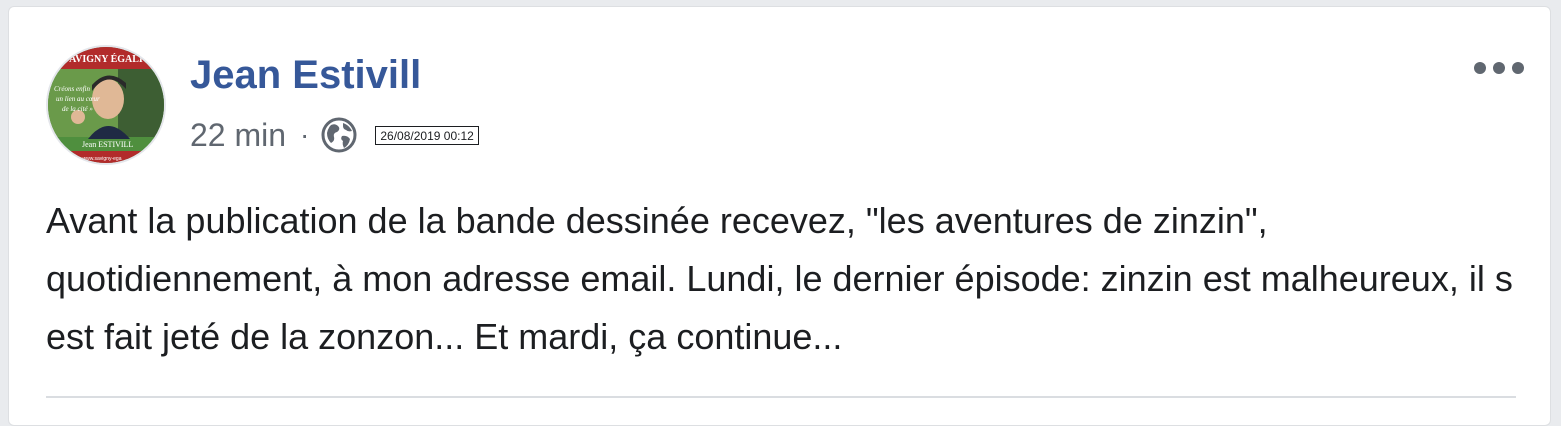  I want to click on more-options-icon, so click(1499, 68).